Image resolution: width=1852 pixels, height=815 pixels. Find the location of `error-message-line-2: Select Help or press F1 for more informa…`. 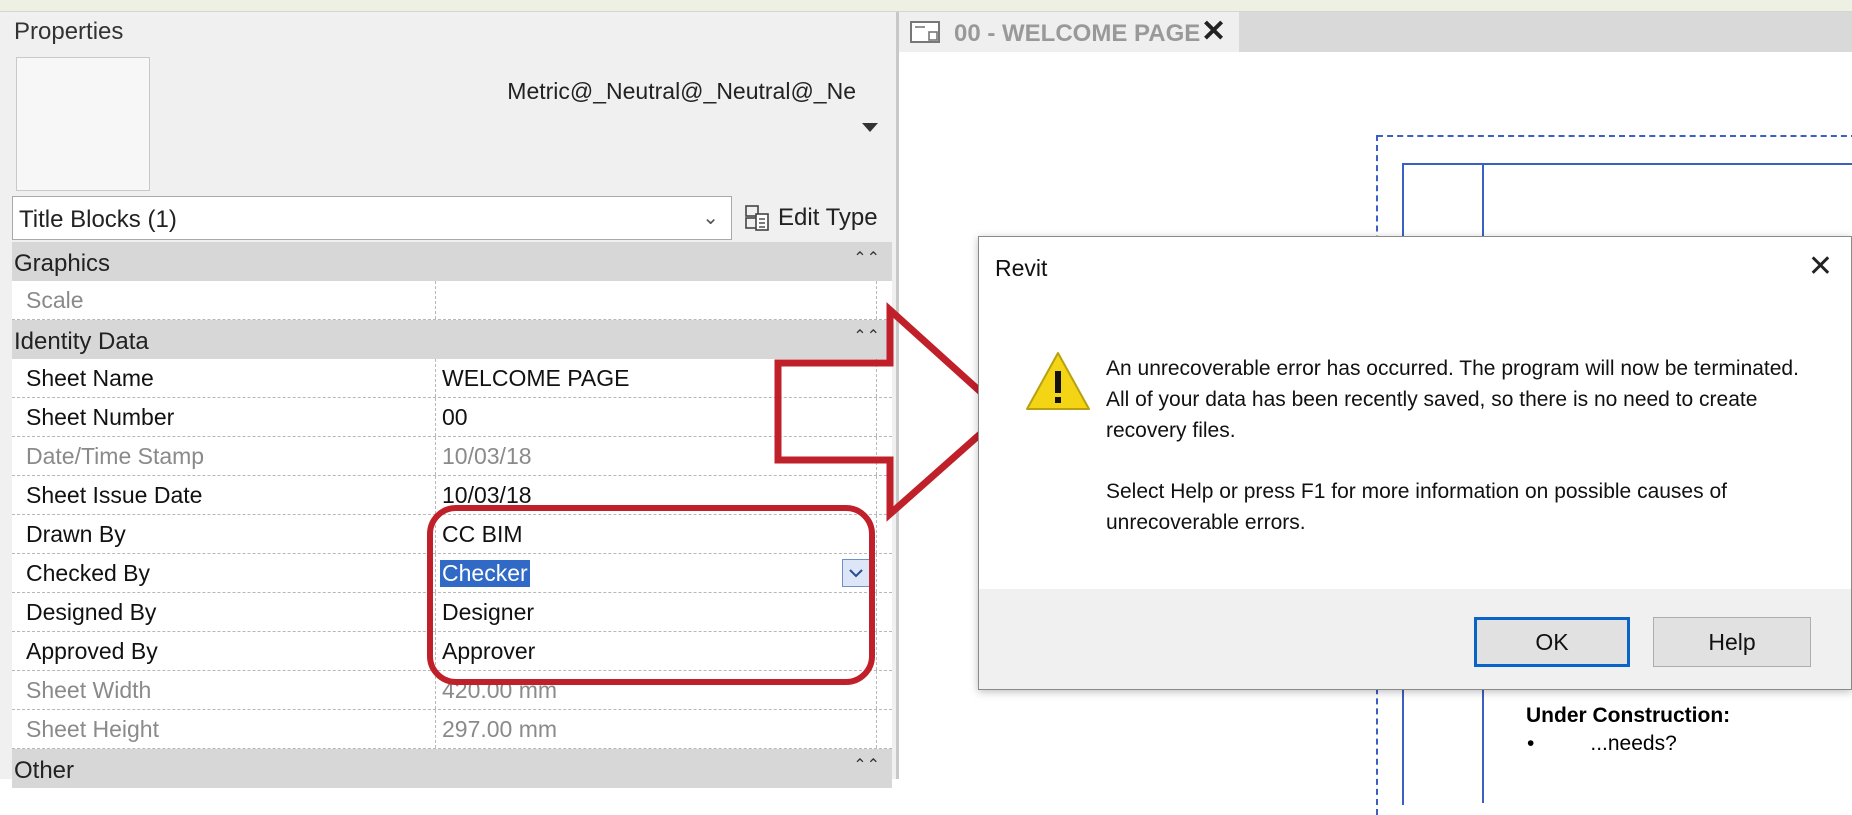

error-message-line-2: Select Help or press F1 for more informa… is located at coordinates (1416, 507).